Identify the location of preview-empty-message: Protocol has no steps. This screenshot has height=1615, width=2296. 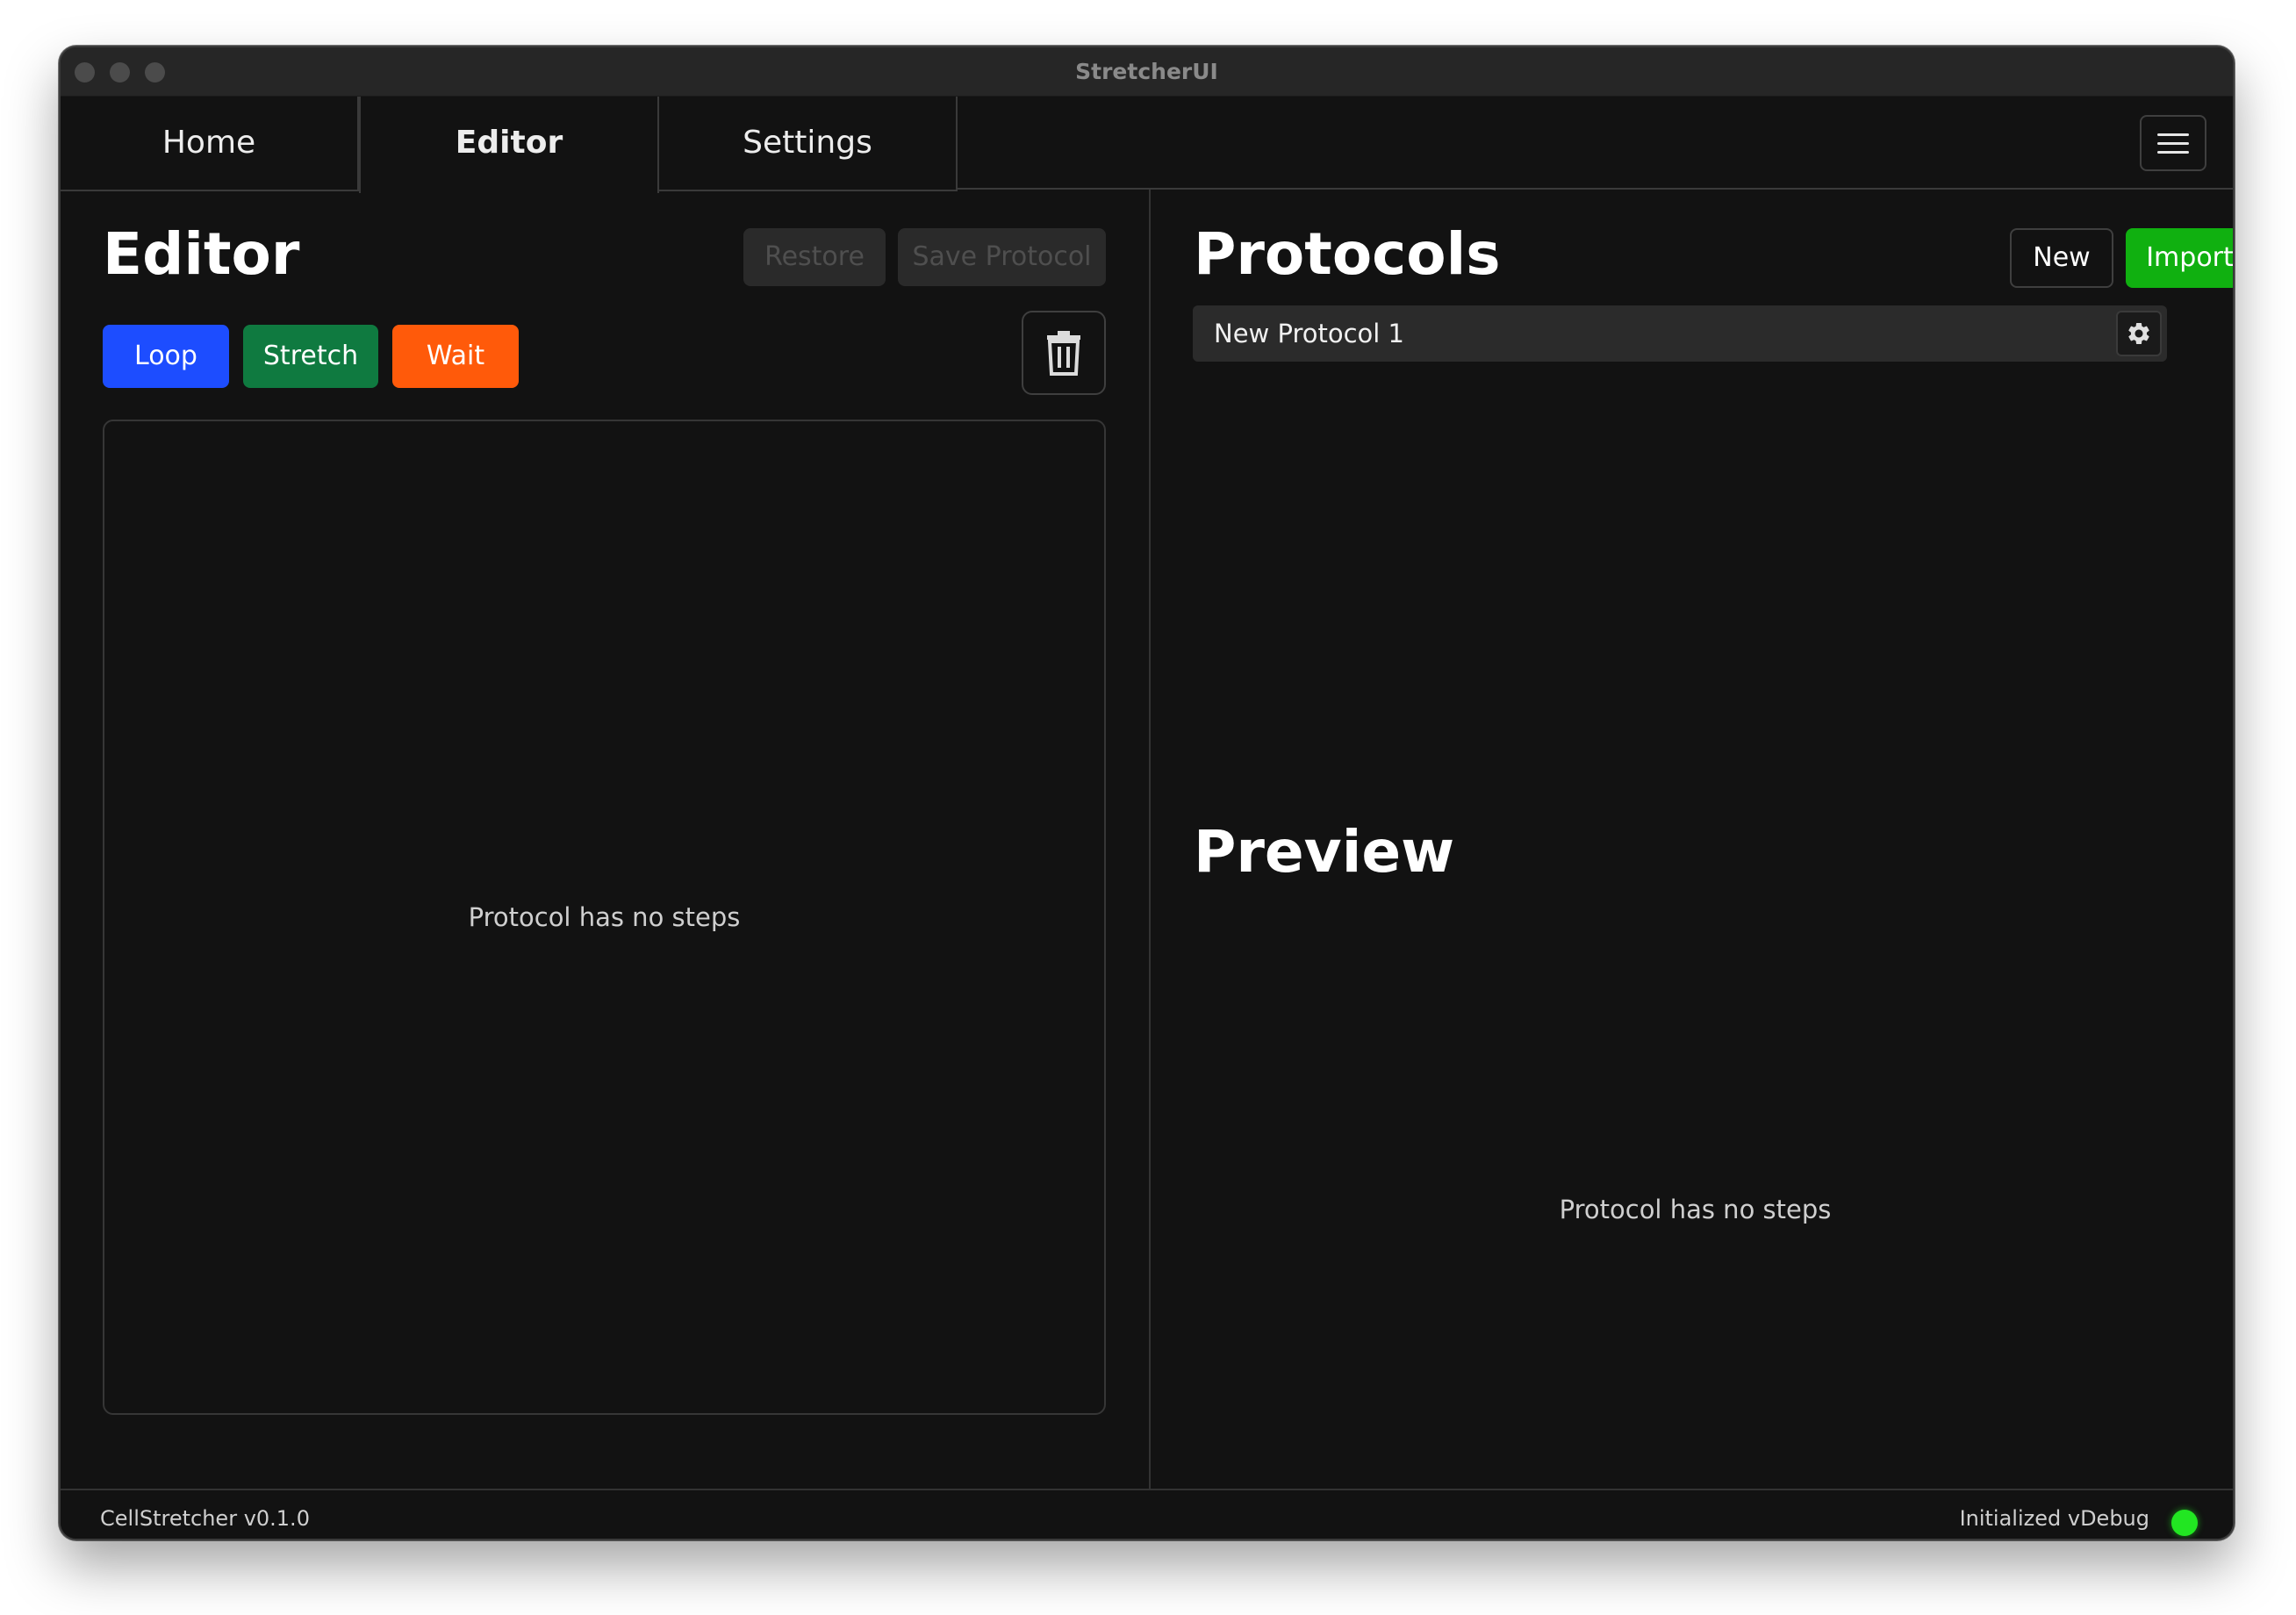
(1695, 1209).